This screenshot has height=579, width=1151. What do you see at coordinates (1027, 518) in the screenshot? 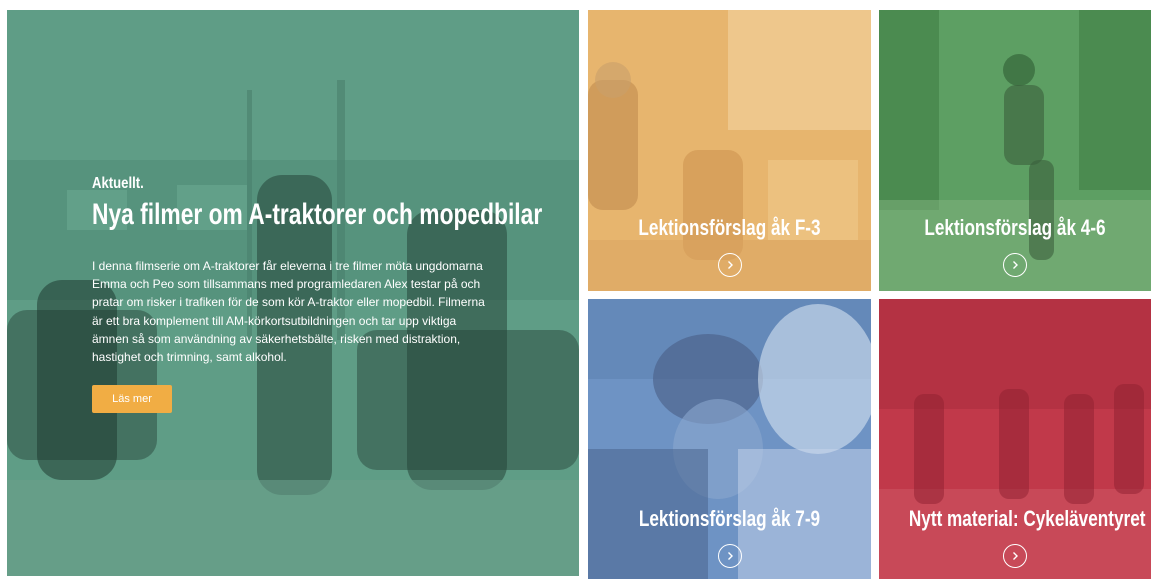
I see `tile-title: Nytt material: Cykeläventyret` at bounding box center [1027, 518].